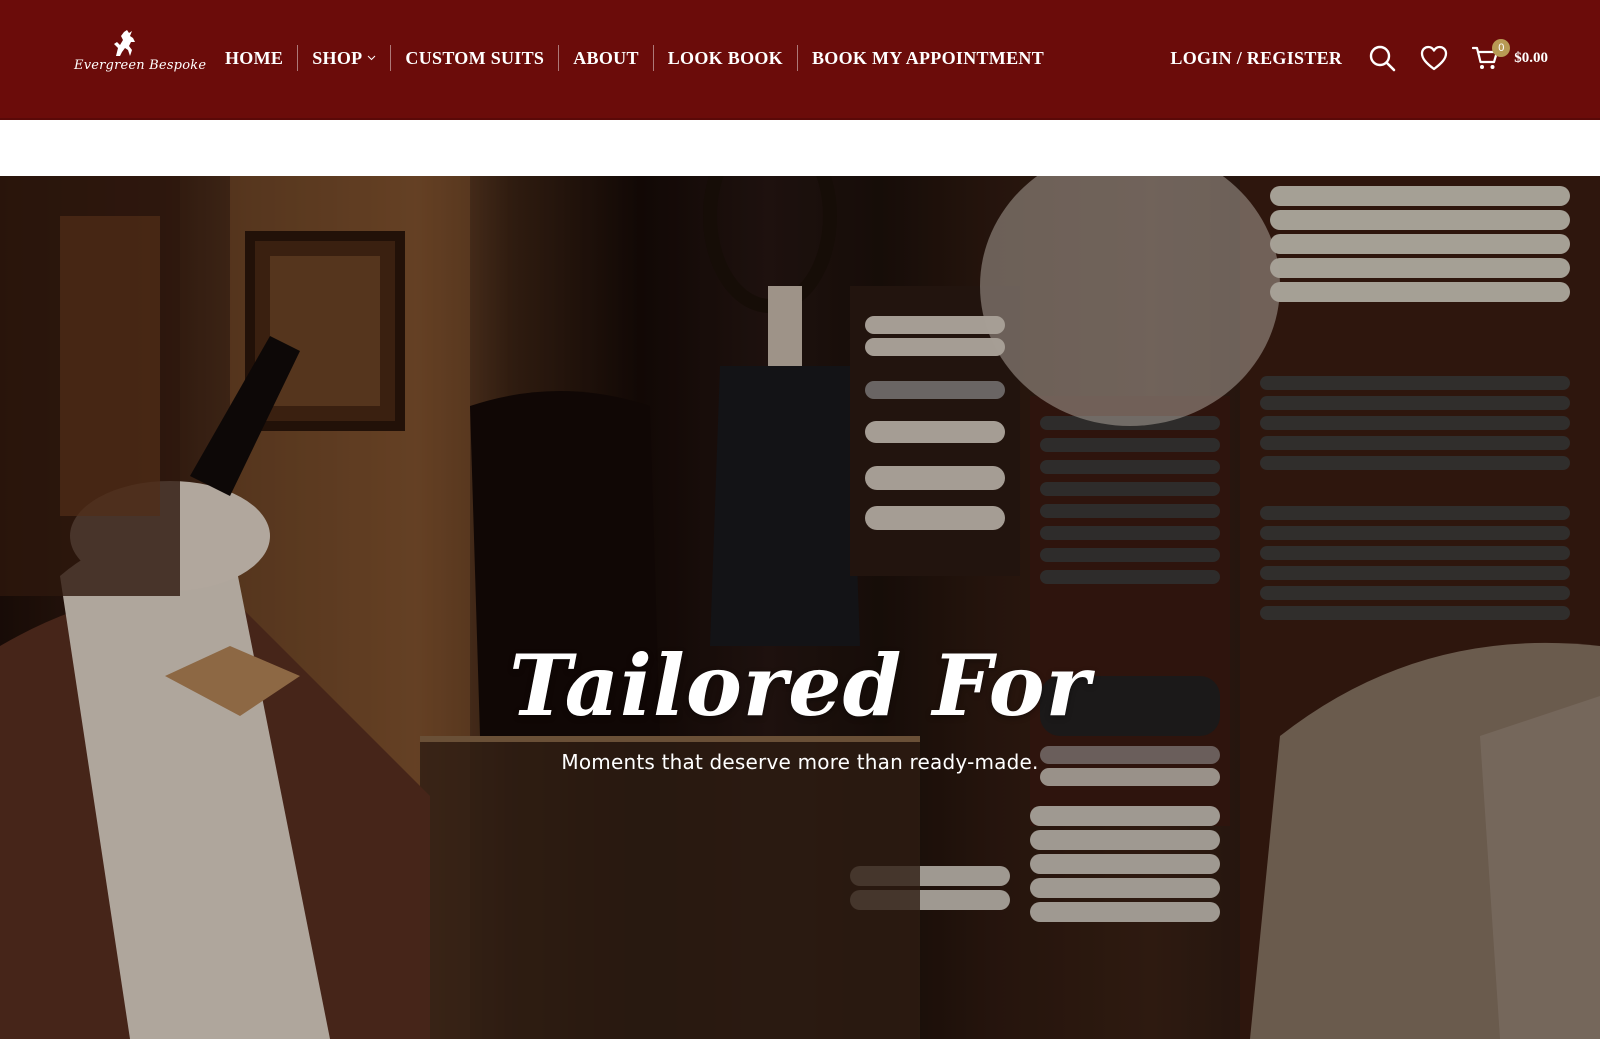 The width and height of the screenshot is (1600, 1039). I want to click on cart-button: 0 $0.00, so click(1510, 55).